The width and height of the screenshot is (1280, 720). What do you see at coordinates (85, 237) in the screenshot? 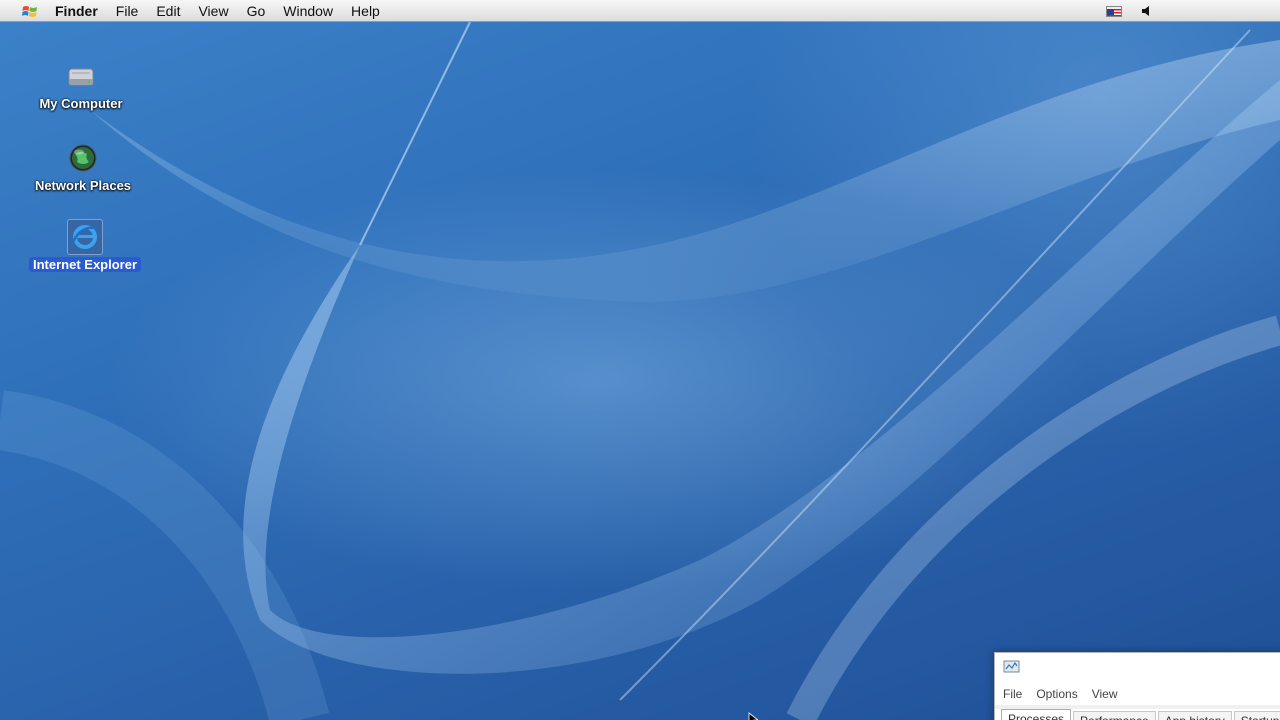
I see `internet-explorer-icon` at bounding box center [85, 237].